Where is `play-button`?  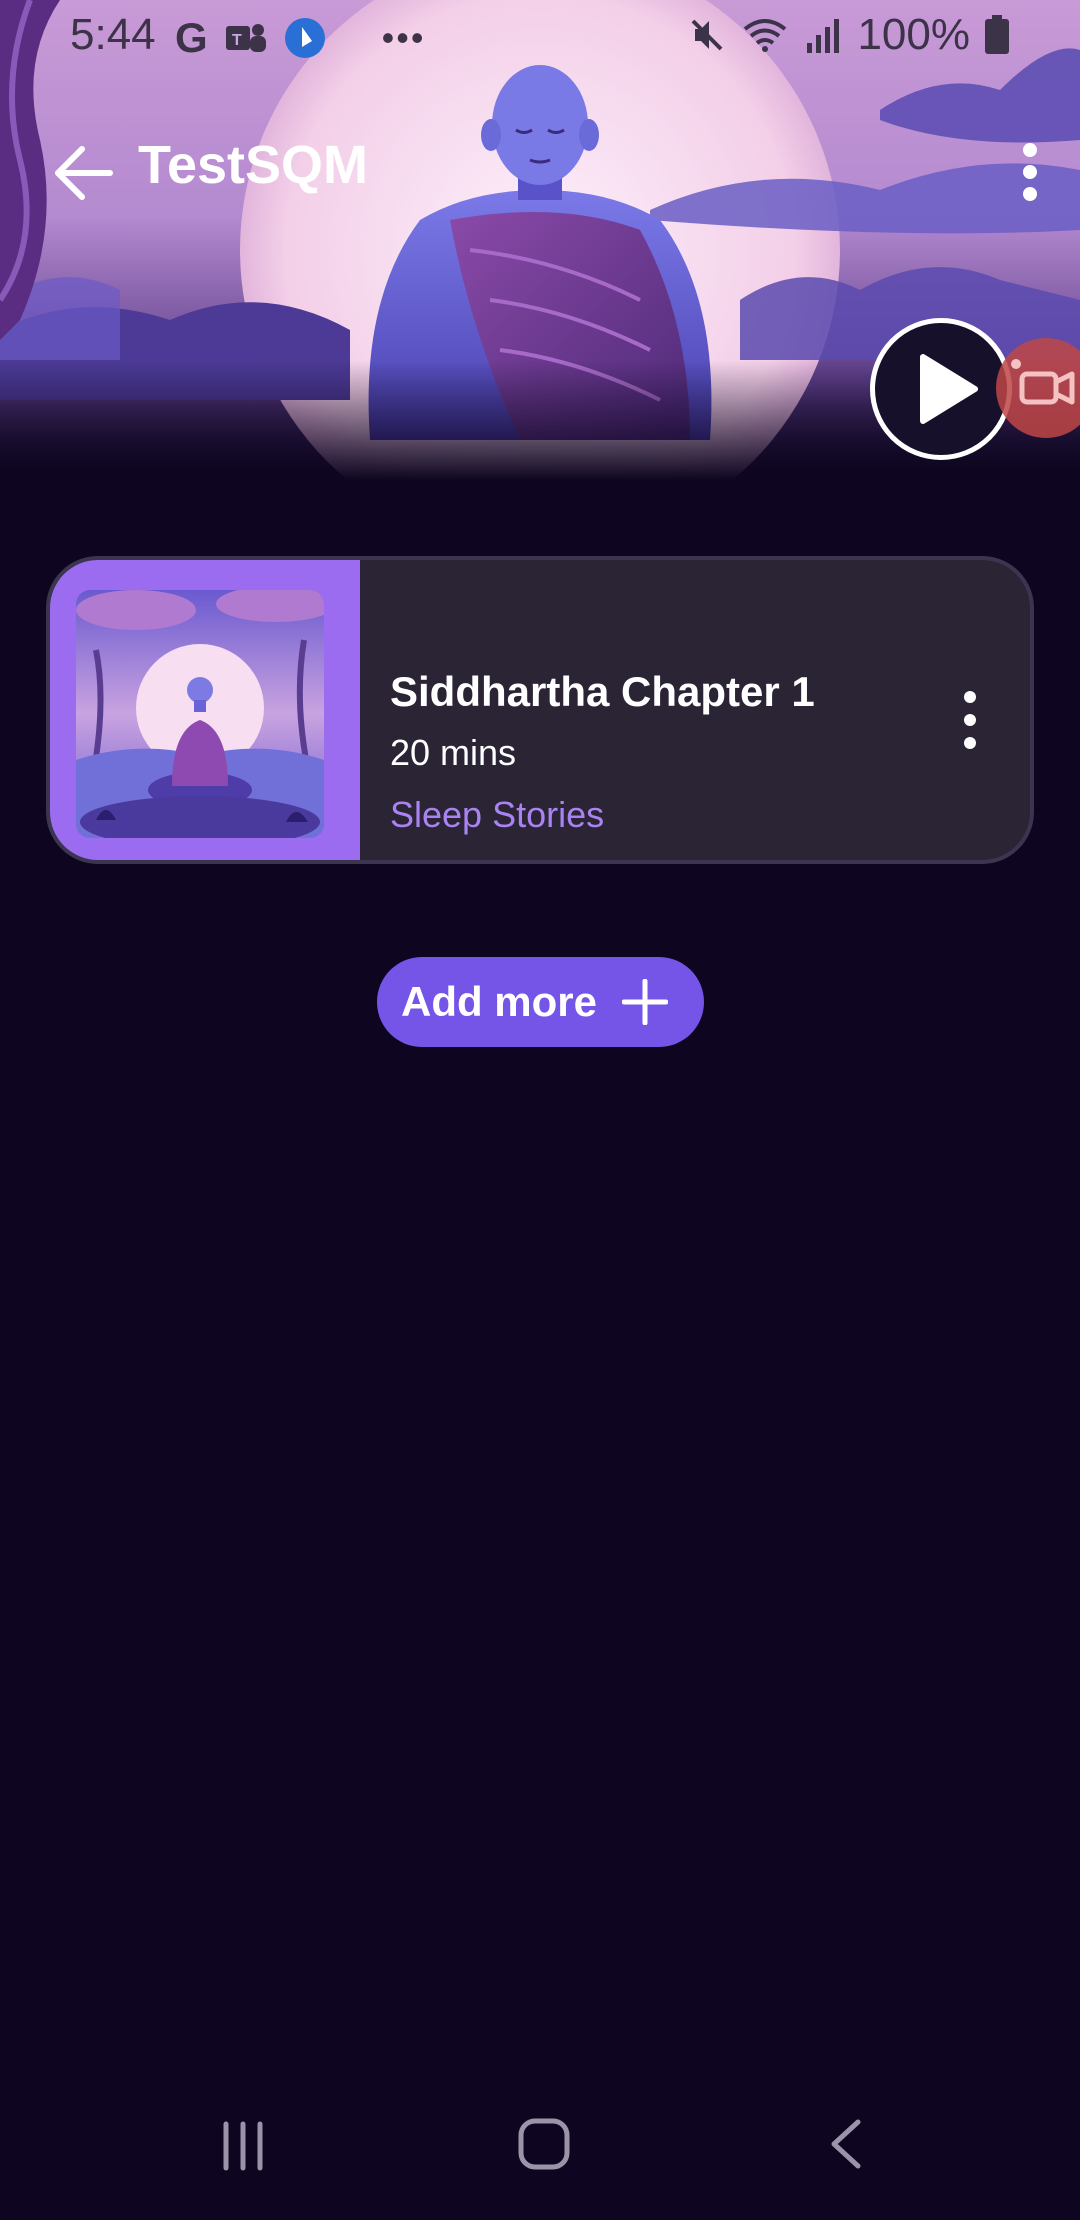
play-button is located at coordinates (941, 389).